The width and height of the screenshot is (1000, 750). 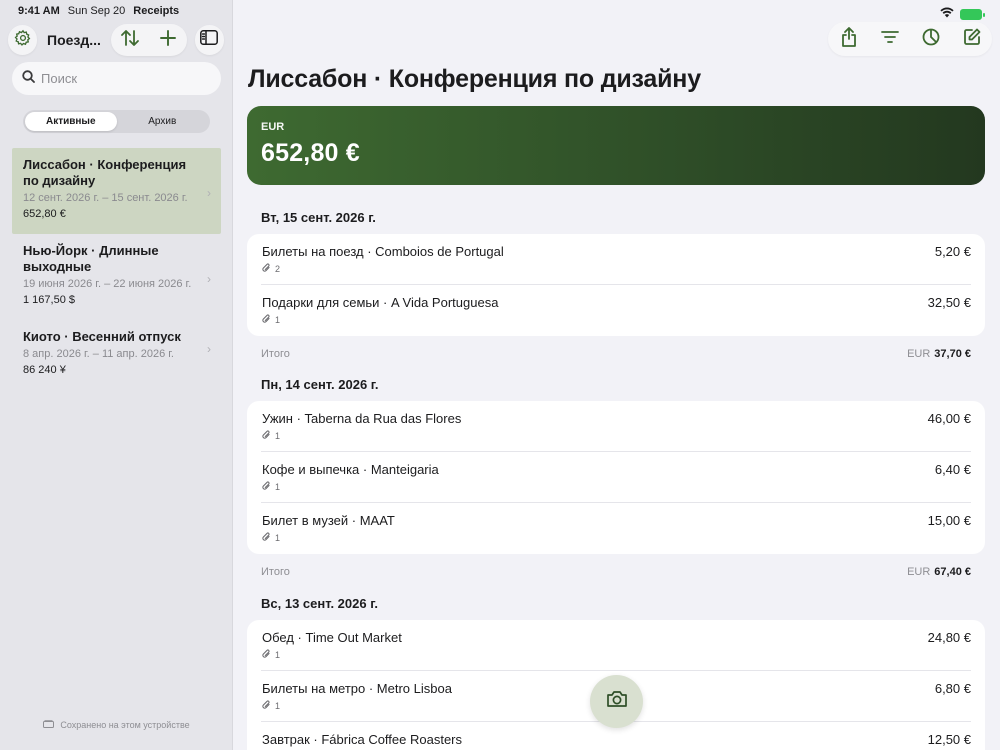 What do you see at coordinates (474, 79) in the screenshot?
I see `page-title: Лиссабон · Конференция по дизайну` at bounding box center [474, 79].